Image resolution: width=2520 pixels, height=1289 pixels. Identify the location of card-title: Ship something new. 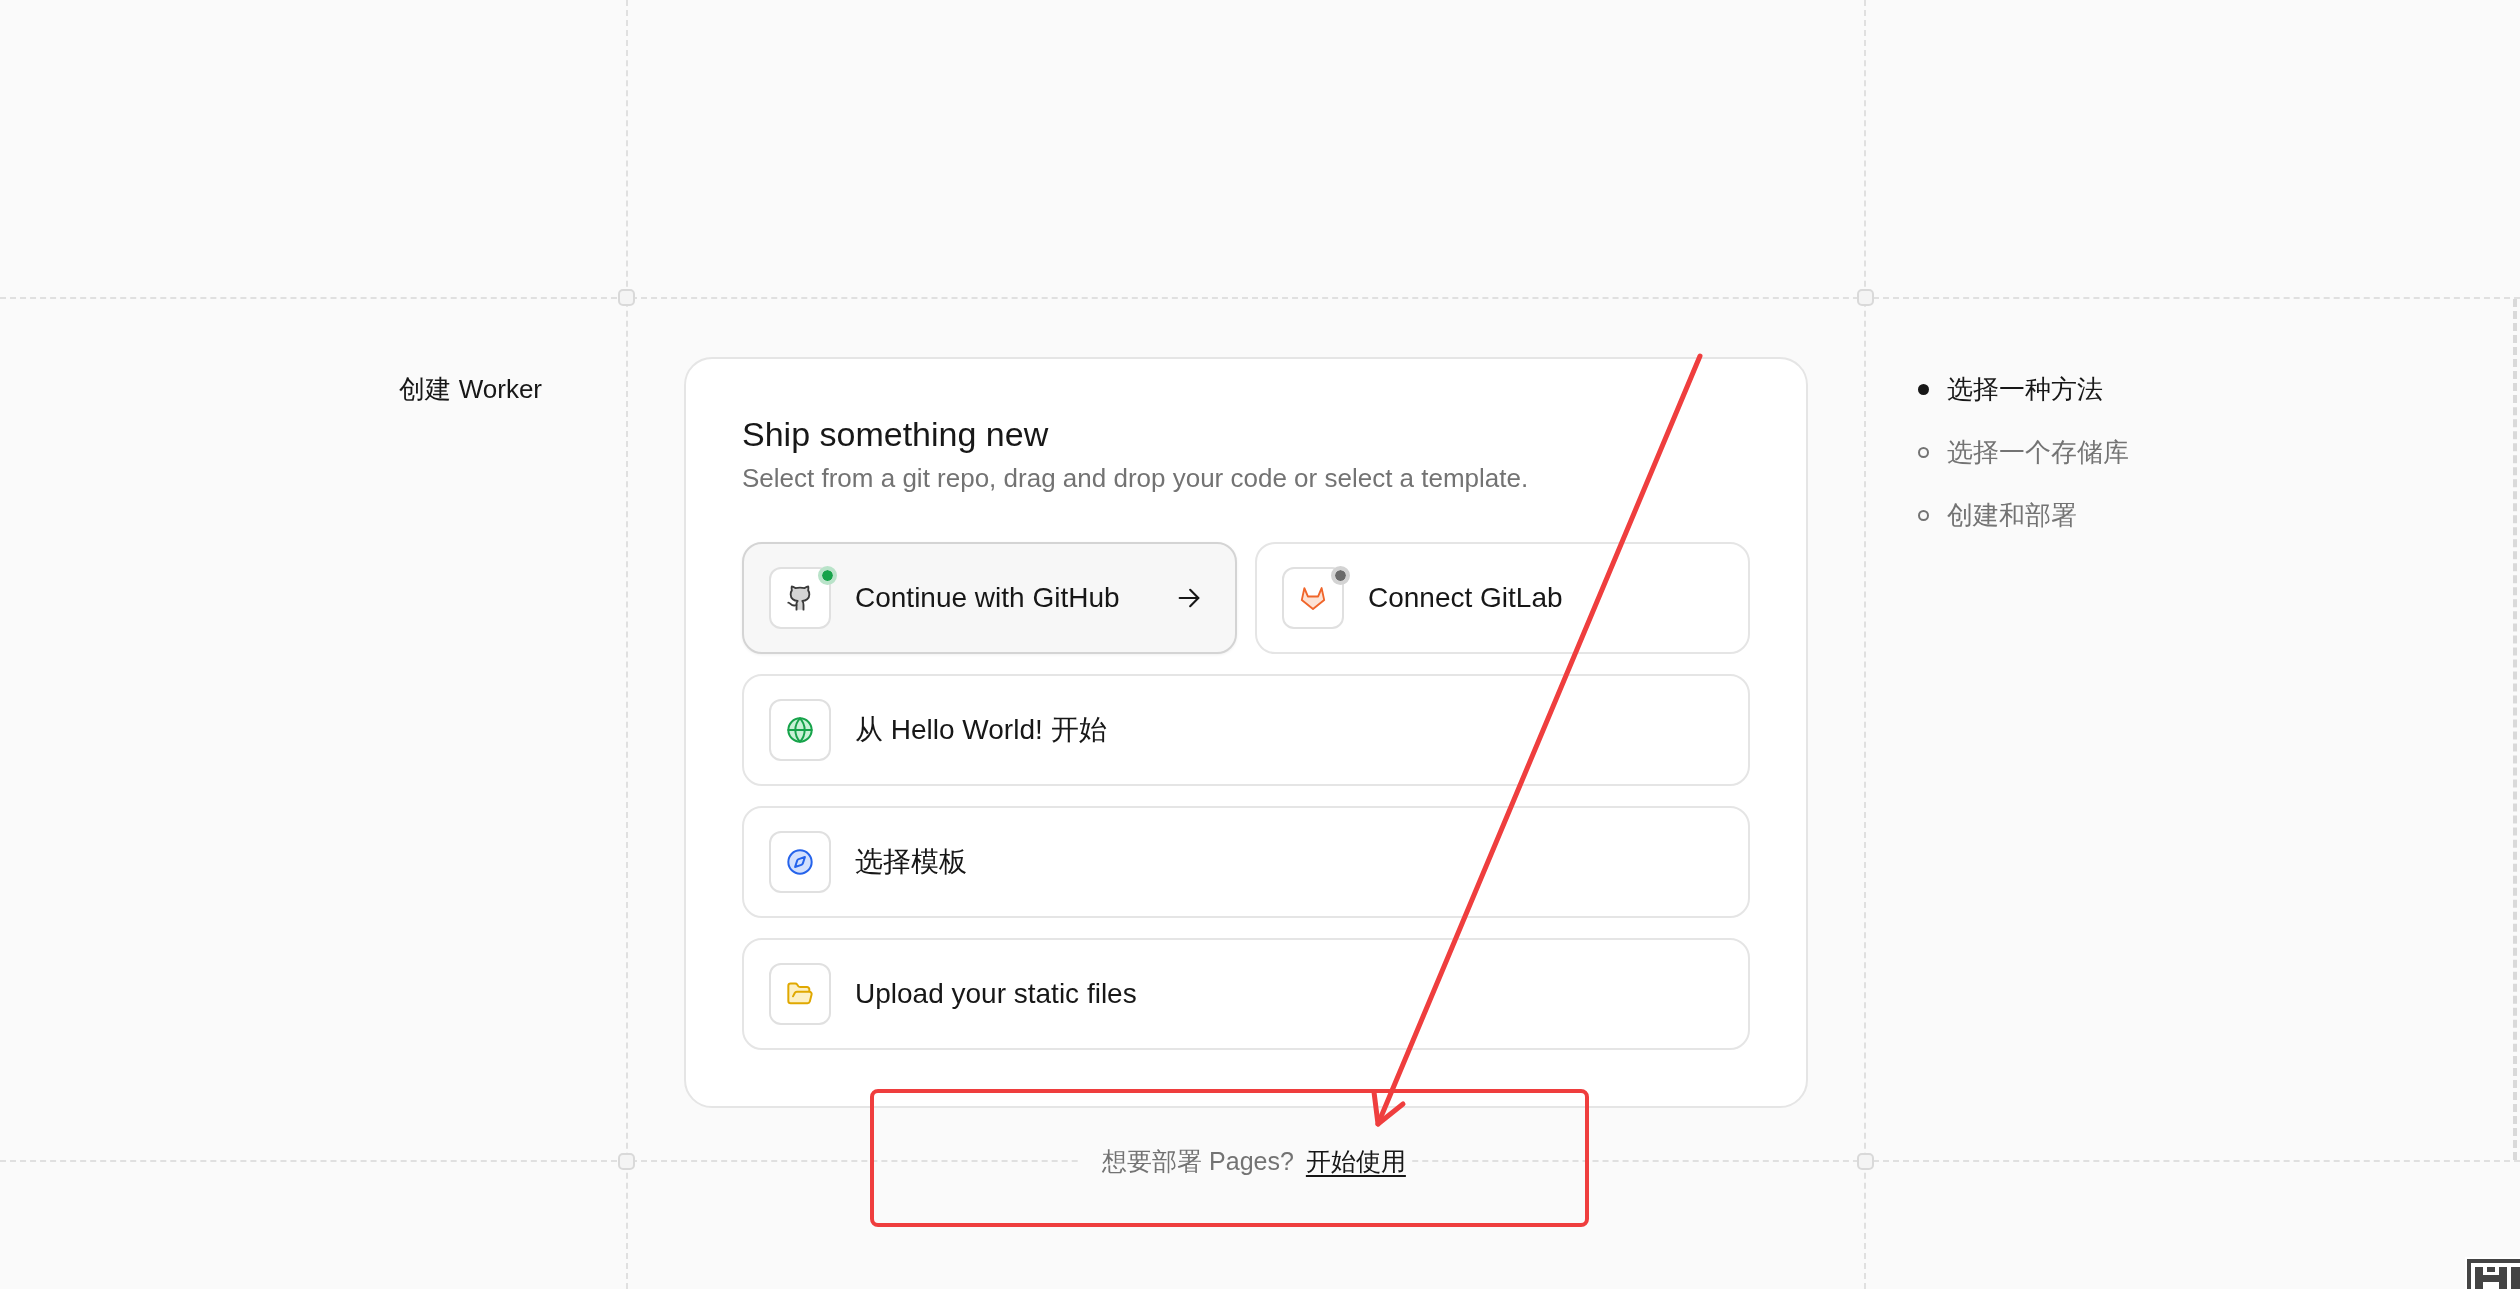
(896, 434).